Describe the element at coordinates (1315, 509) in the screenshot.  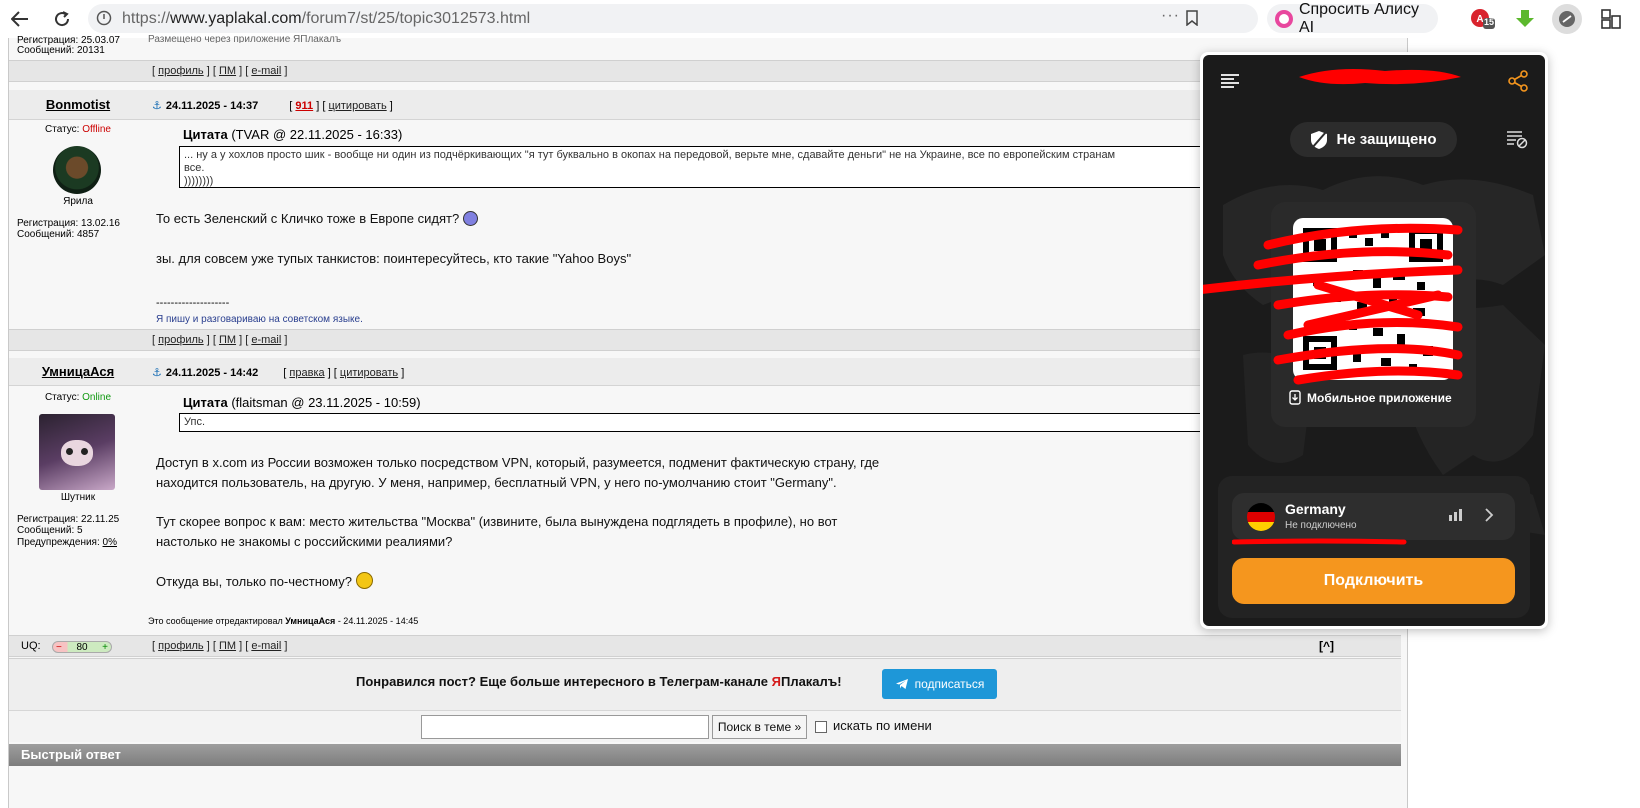
I see `location-name: Germany` at that location.